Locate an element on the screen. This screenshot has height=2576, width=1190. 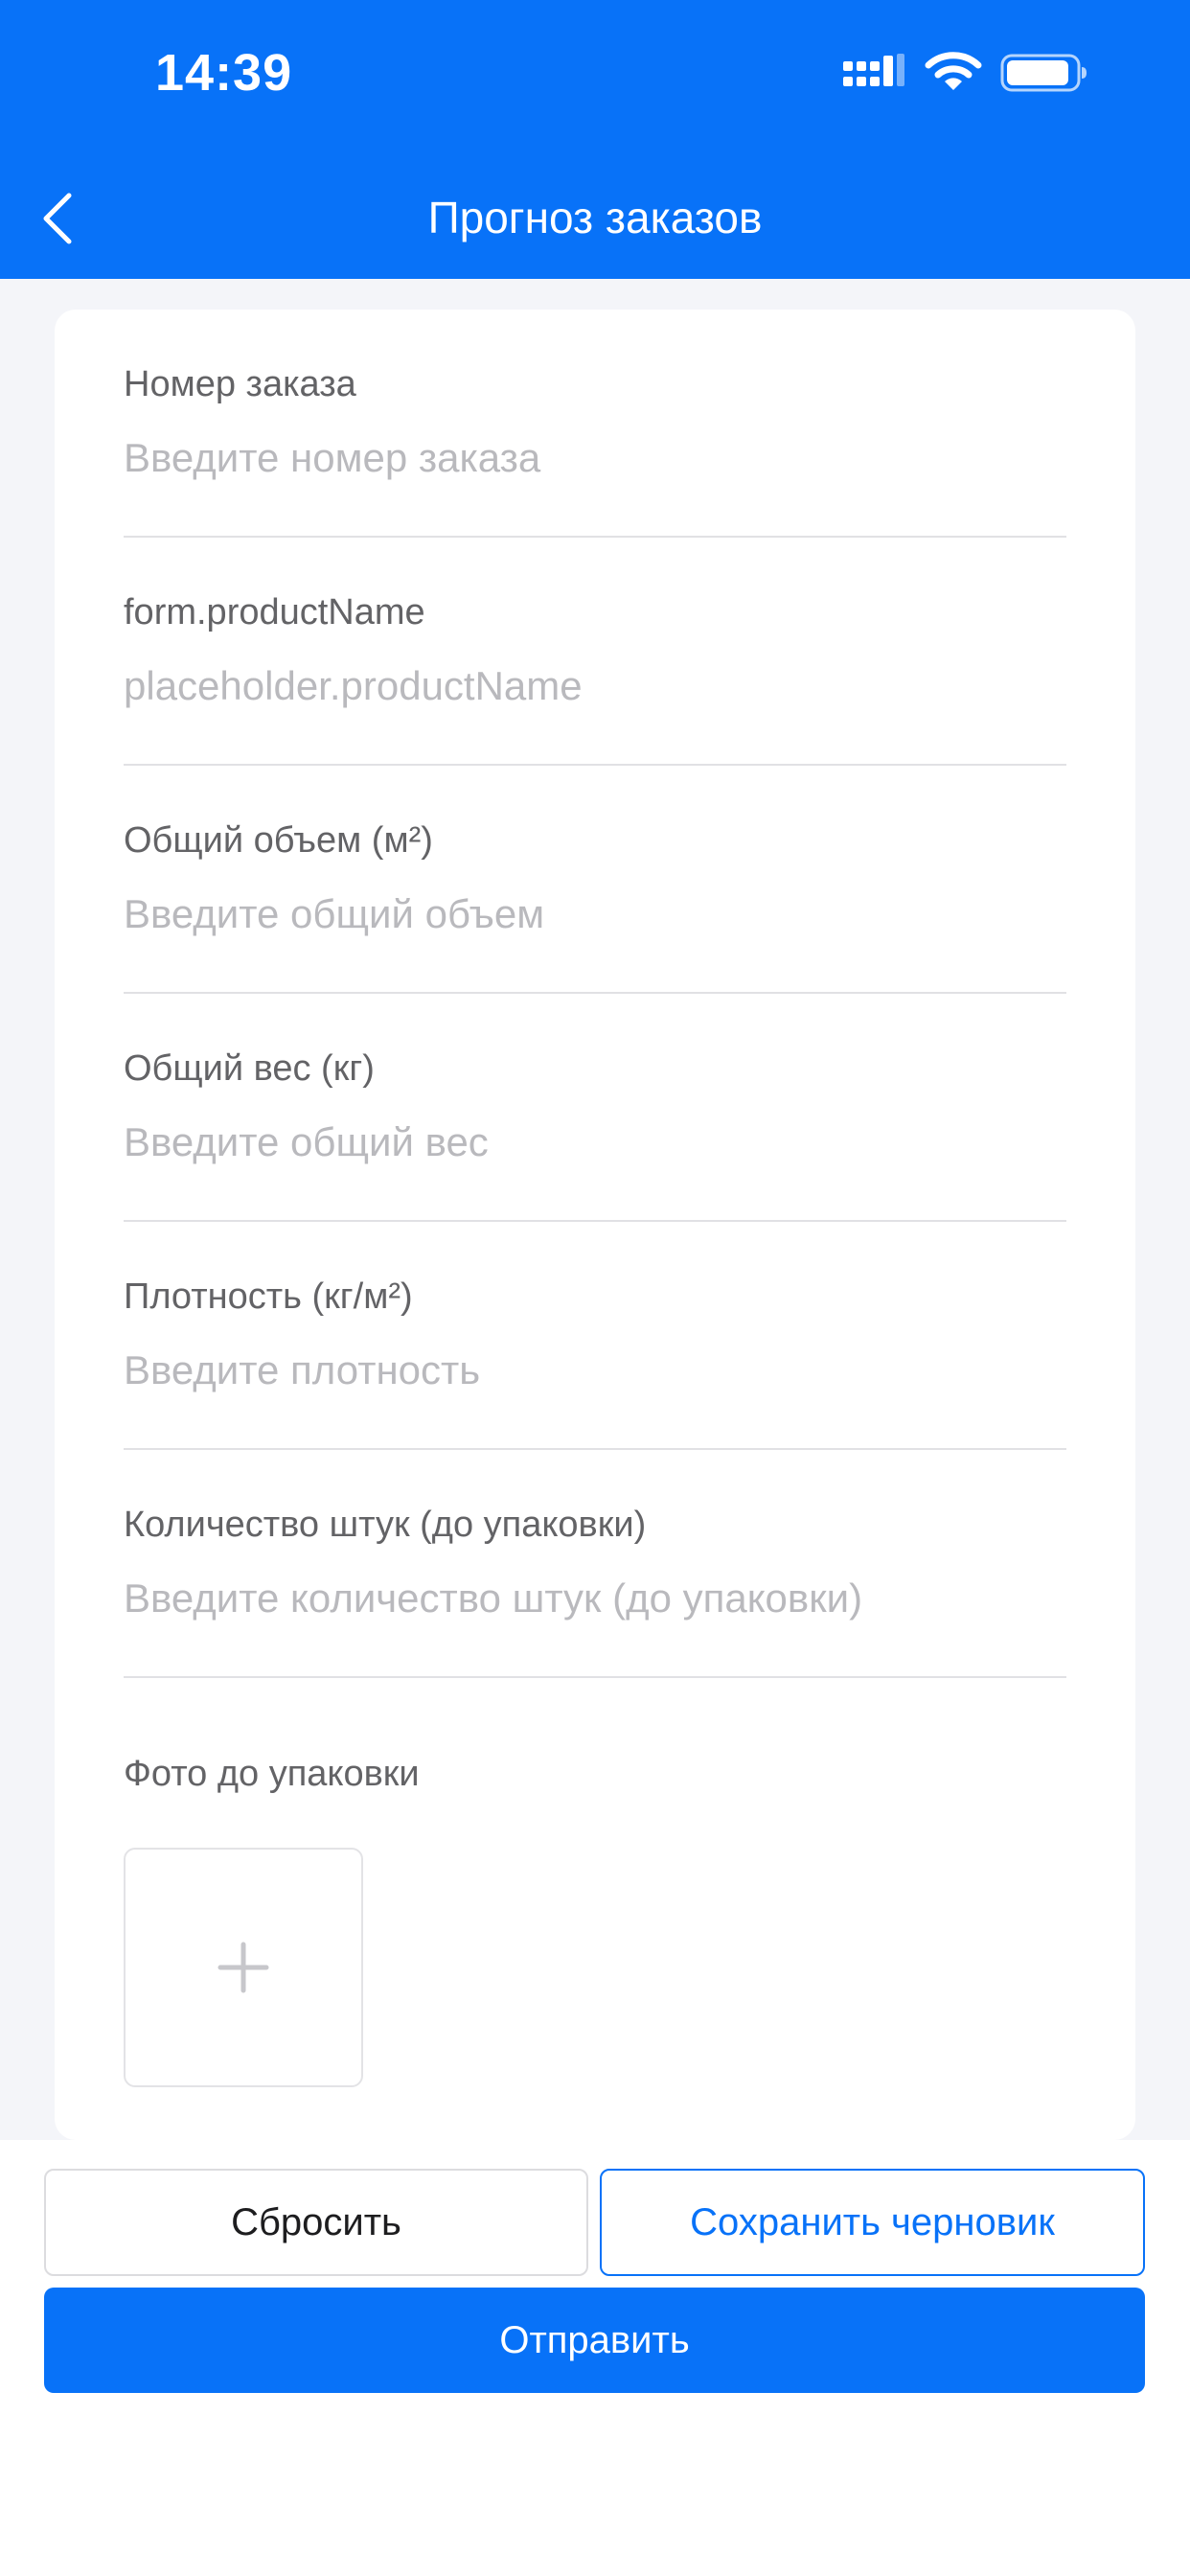
product-name-input is located at coordinates (595, 686).